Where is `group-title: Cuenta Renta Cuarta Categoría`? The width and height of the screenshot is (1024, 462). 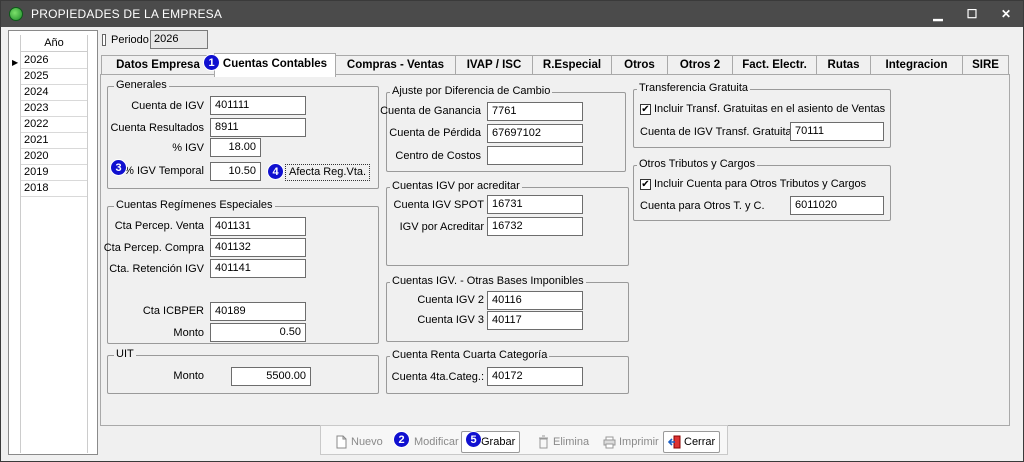
group-title: Cuenta Renta Cuarta Categoría is located at coordinates (470, 355).